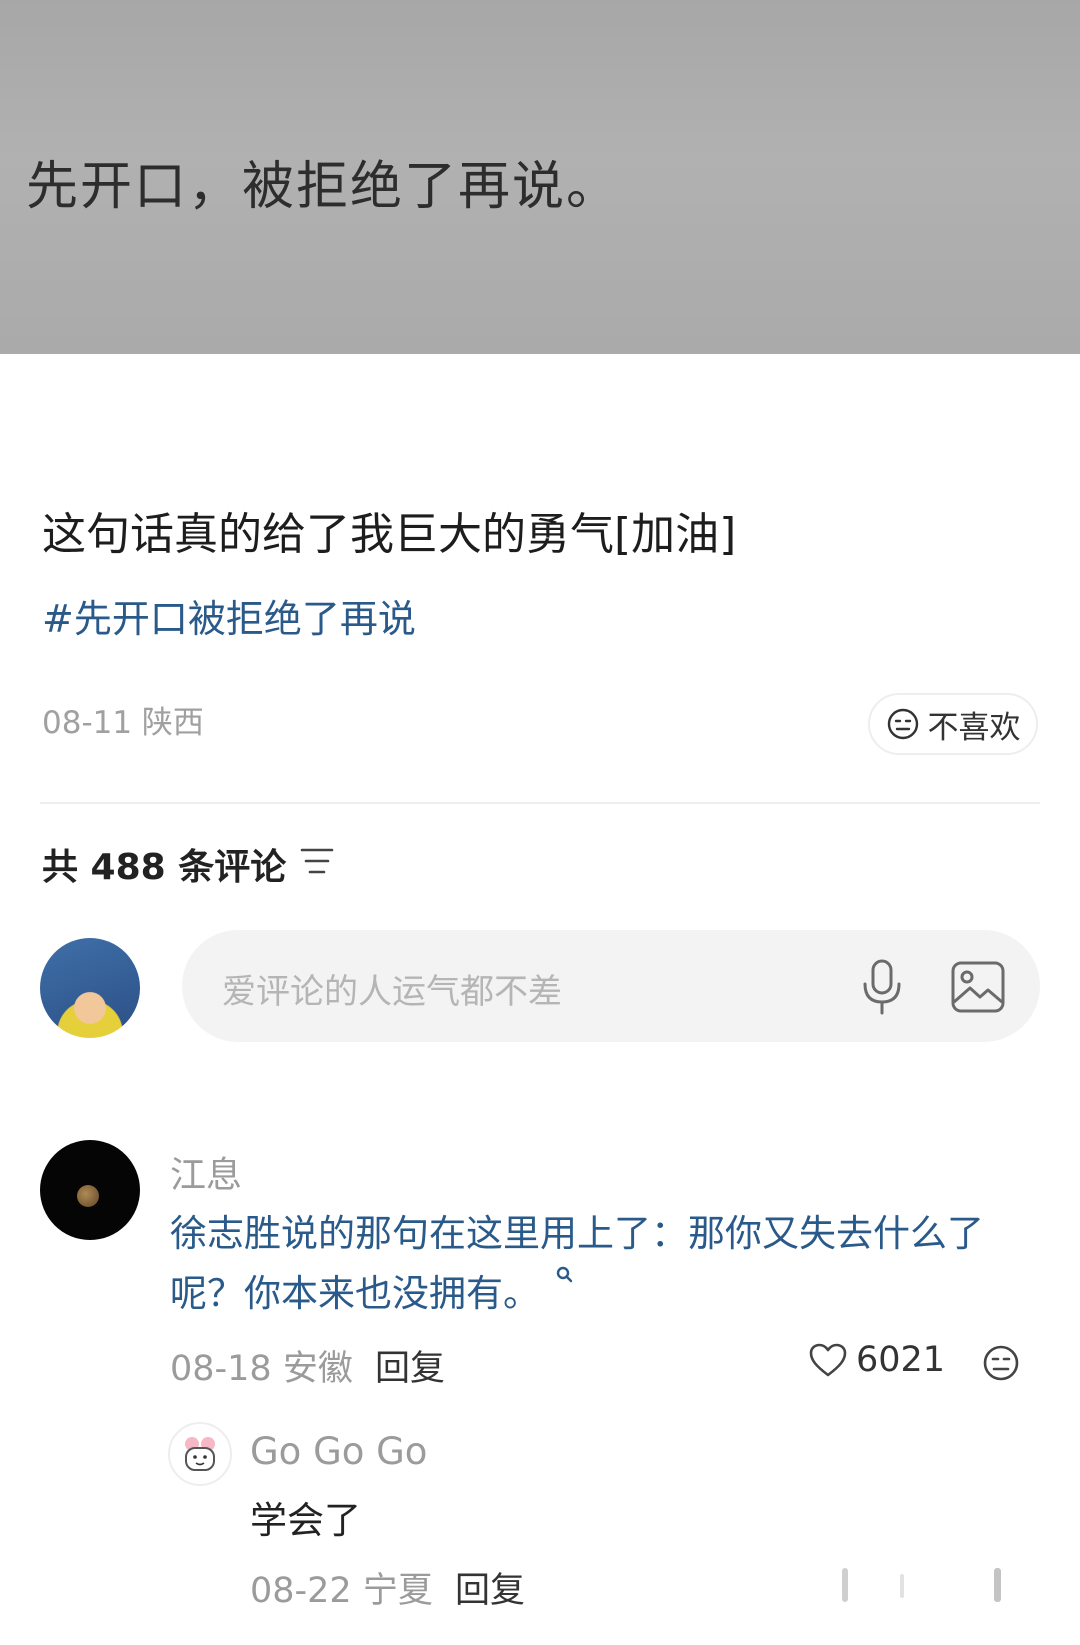 The height and width of the screenshot is (1645, 1080). I want to click on reply-reply-button: 回复, so click(490, 1587).